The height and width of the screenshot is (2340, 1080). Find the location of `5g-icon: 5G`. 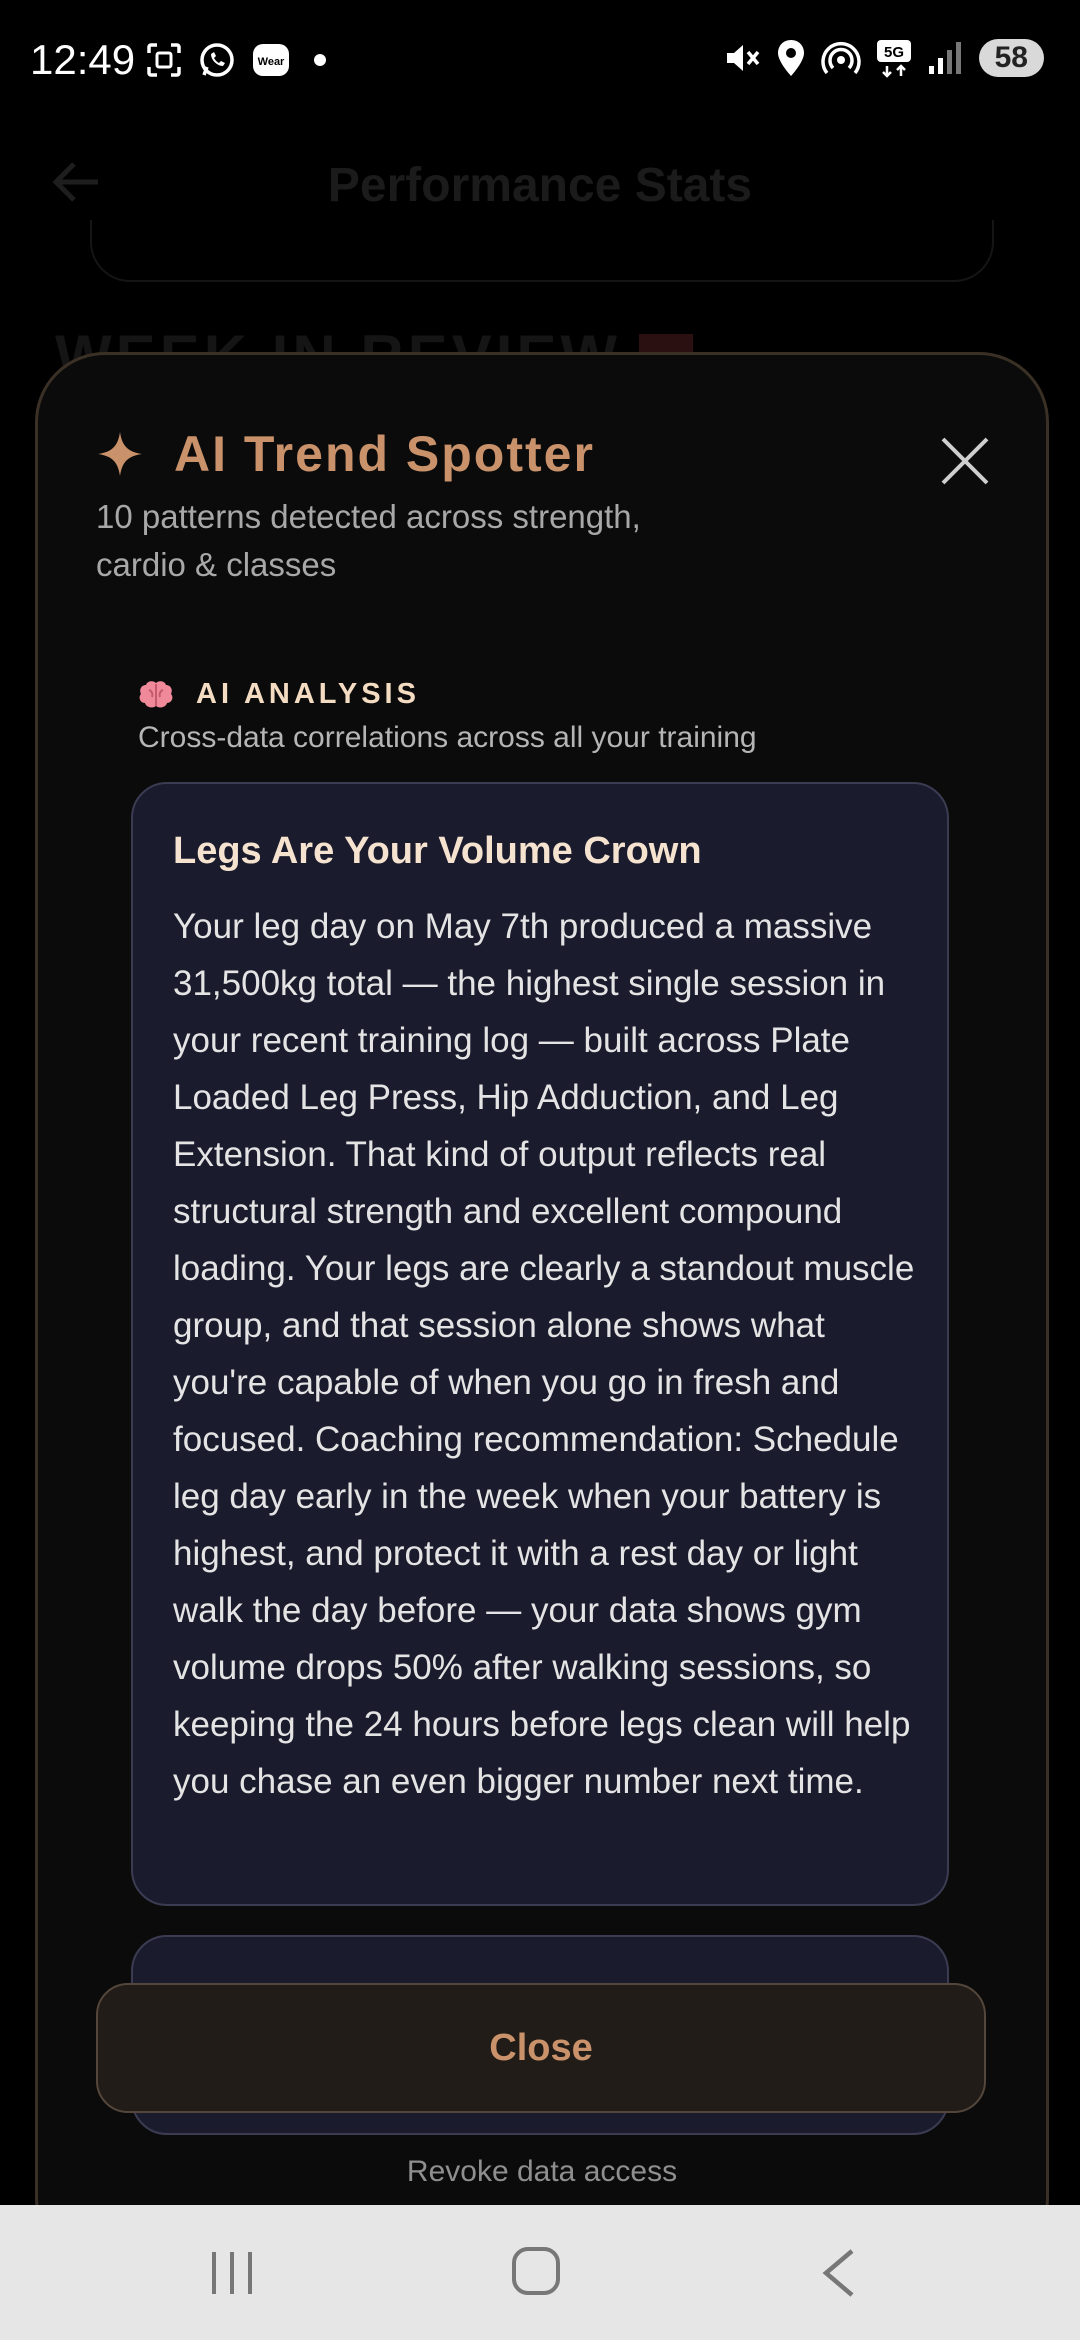

5g-icon: 5G is located at coordinates (893, 59).